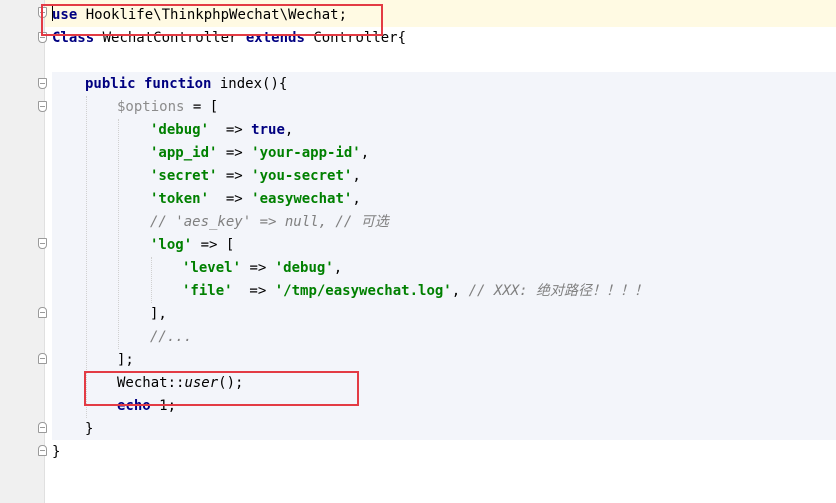  I want to click on code-comment: // 'aes_key' => null, // 可选, so click(269, 222).